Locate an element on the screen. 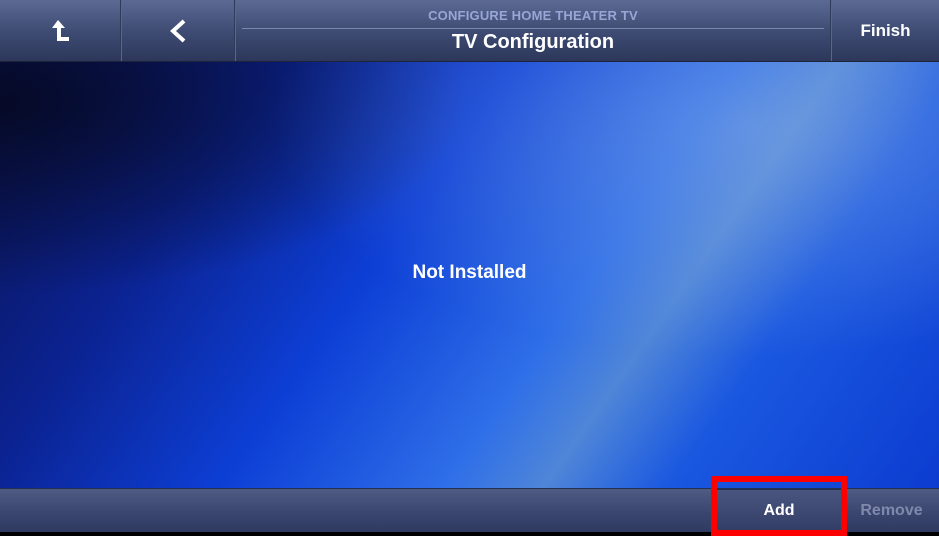 The width and height of the screenshot is (939, 536). back-button is located at coordinates (178, 30).